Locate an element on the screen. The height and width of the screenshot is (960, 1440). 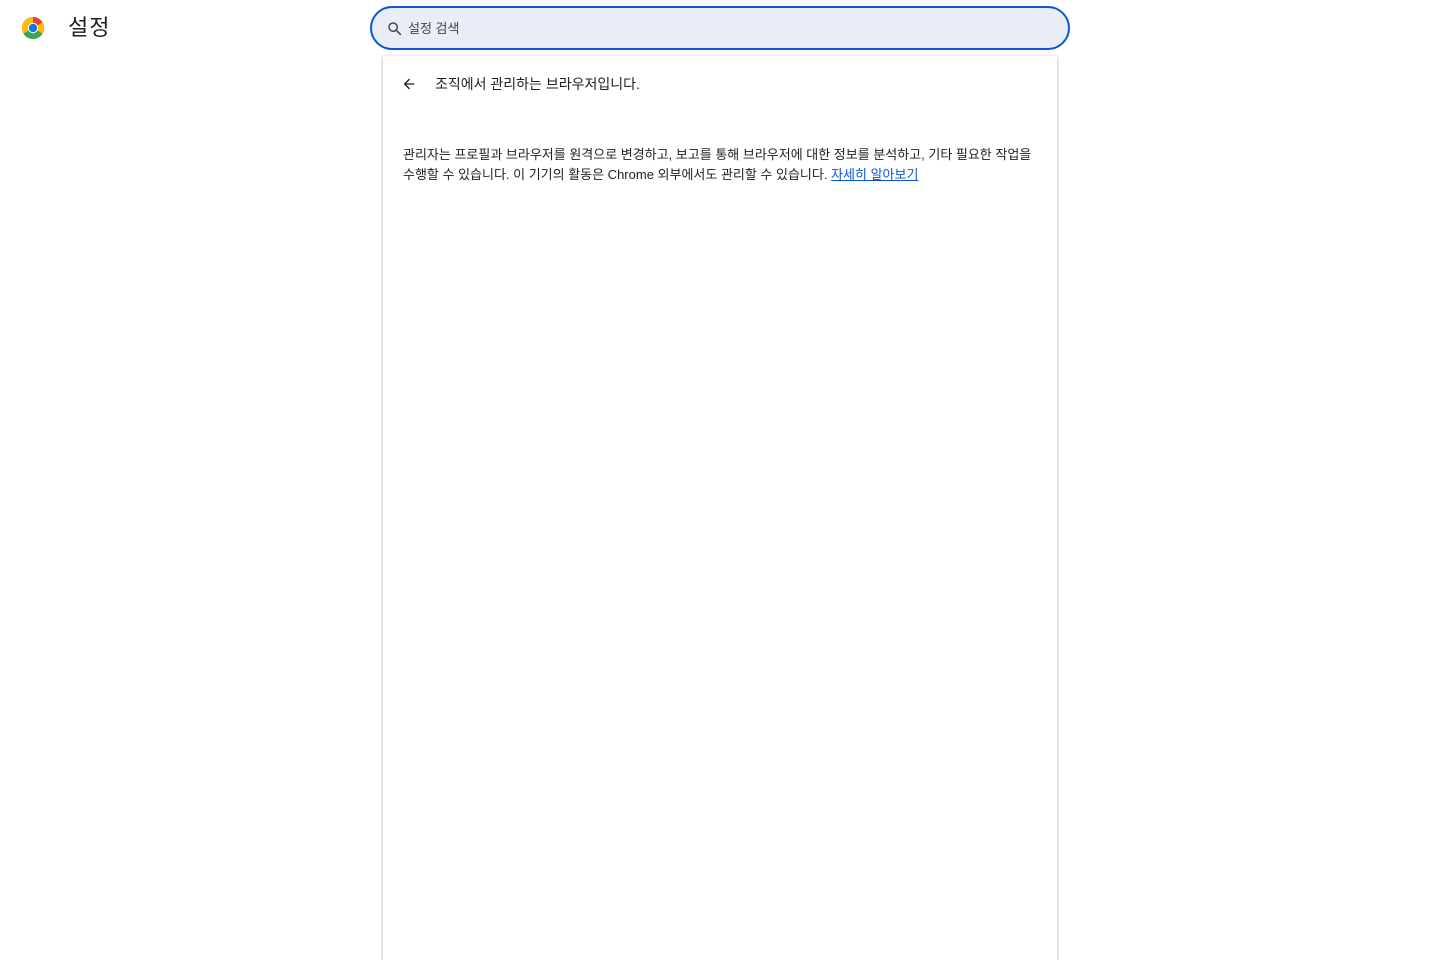
settings-header: 설정 is located at coordinates (720, 28).